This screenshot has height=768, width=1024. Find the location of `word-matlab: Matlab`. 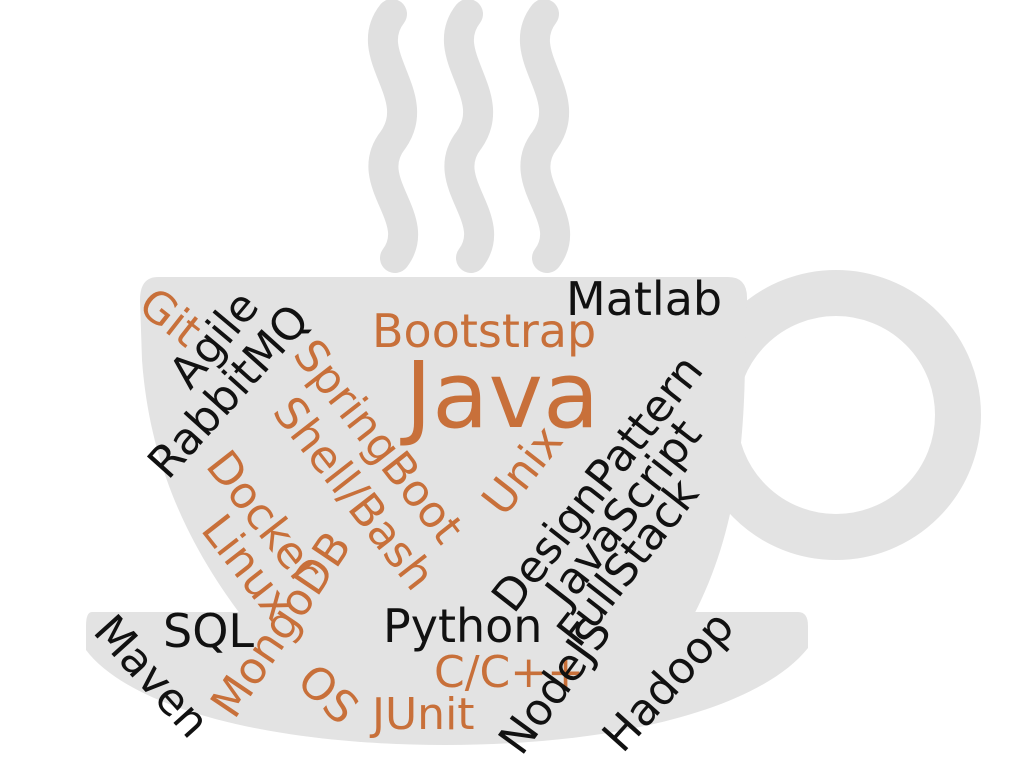

word-matlab: Matlab is located at coordinates (644, 299).